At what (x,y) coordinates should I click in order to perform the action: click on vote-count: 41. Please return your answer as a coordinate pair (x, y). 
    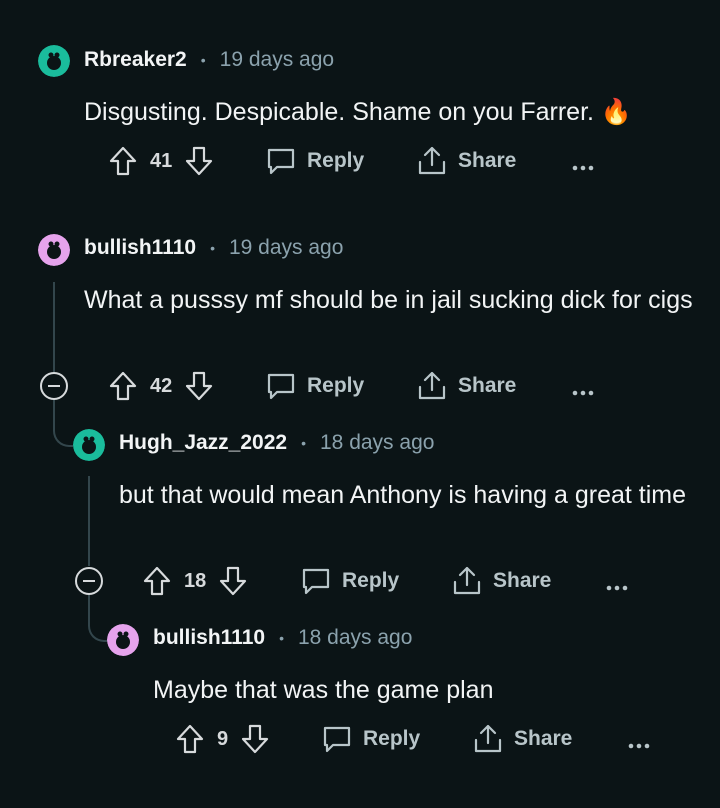
    Looking at the image, I should click on (161, 160).